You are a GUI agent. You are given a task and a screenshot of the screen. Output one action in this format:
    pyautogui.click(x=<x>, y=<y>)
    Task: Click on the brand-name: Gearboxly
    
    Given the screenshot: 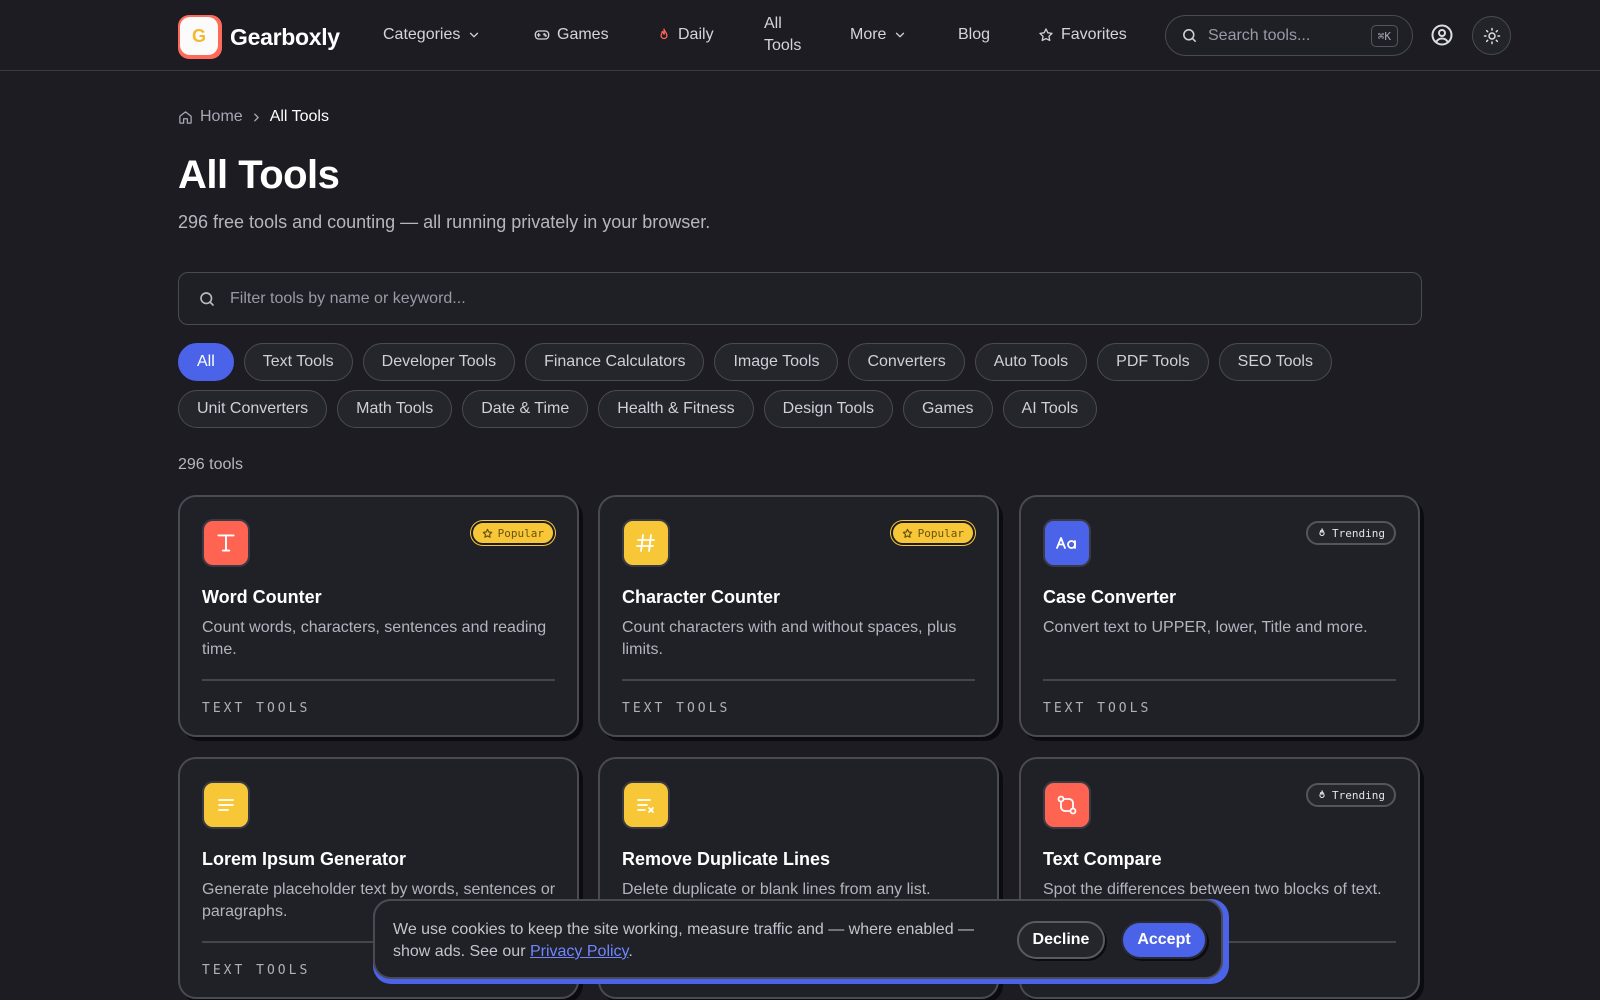 What is the action you would take?
    pyautogui.click(x=285, y=36)
    